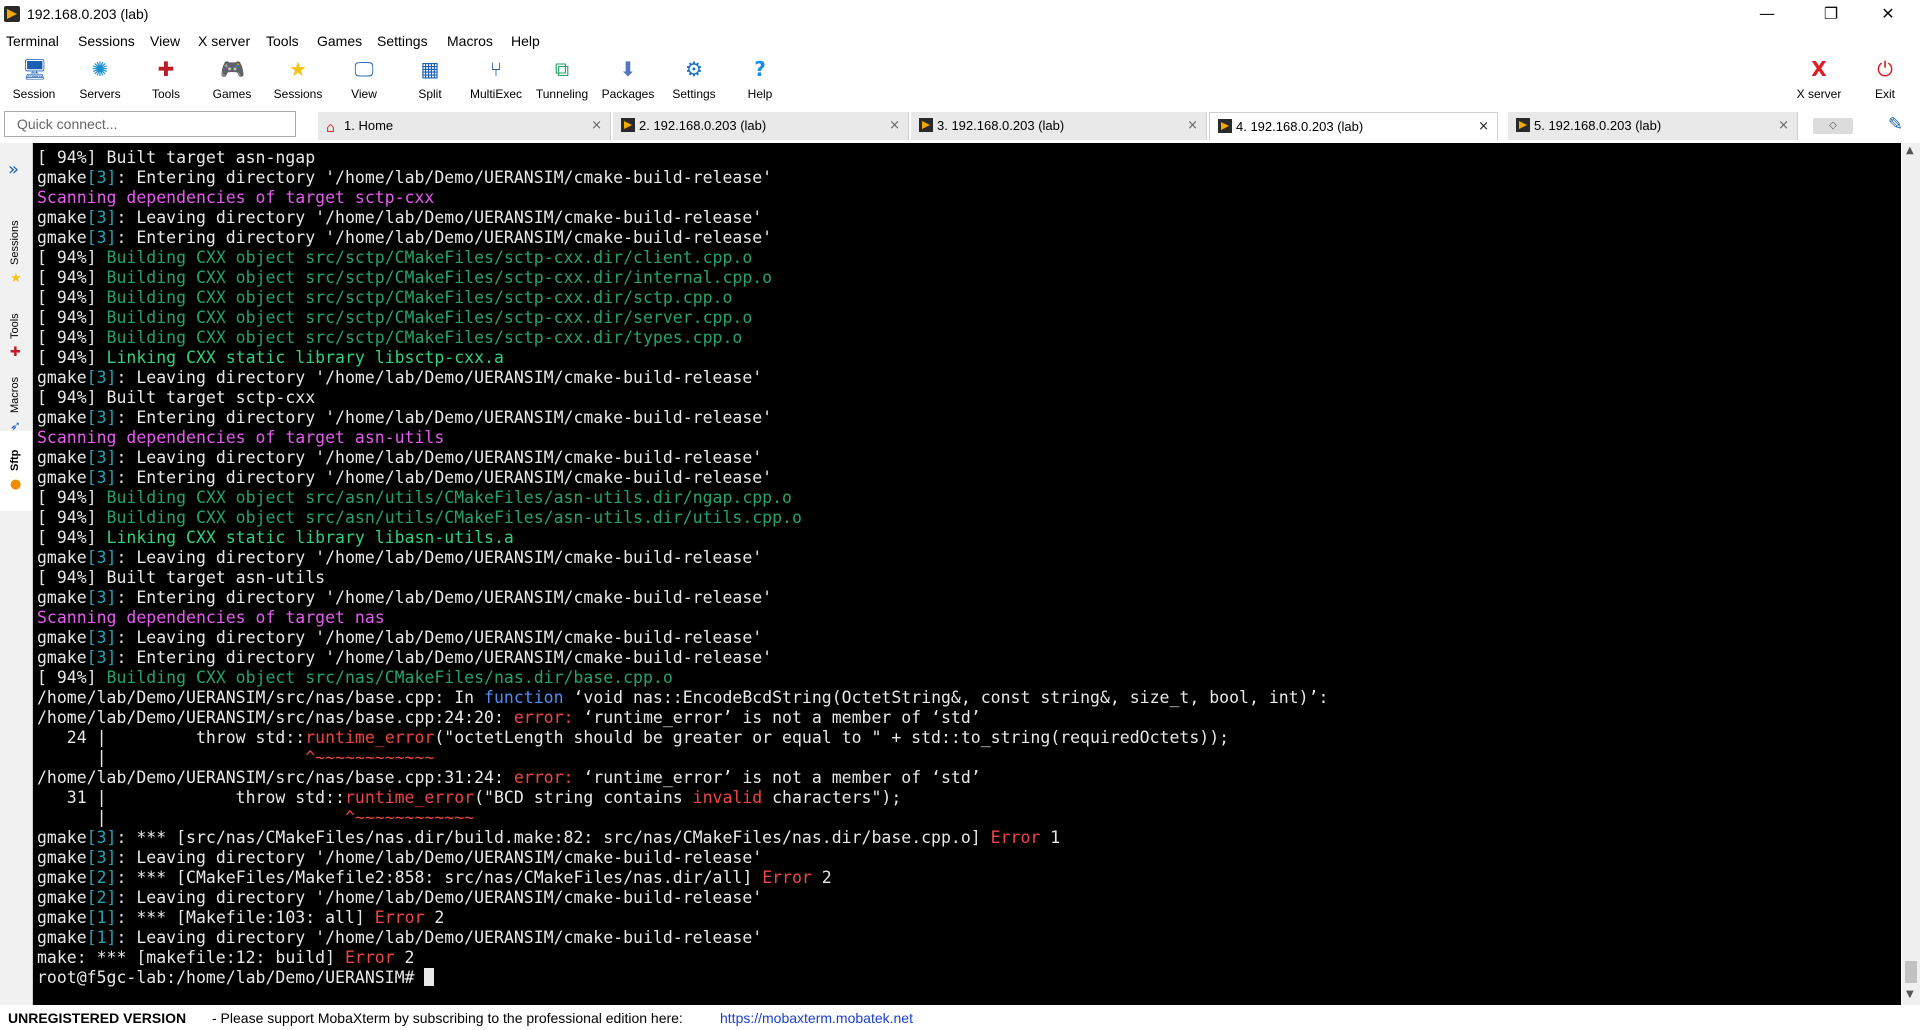  Describe the element at coordinates (282, 41) in the screenshot. I see `menu-tools: Tools` at that location.